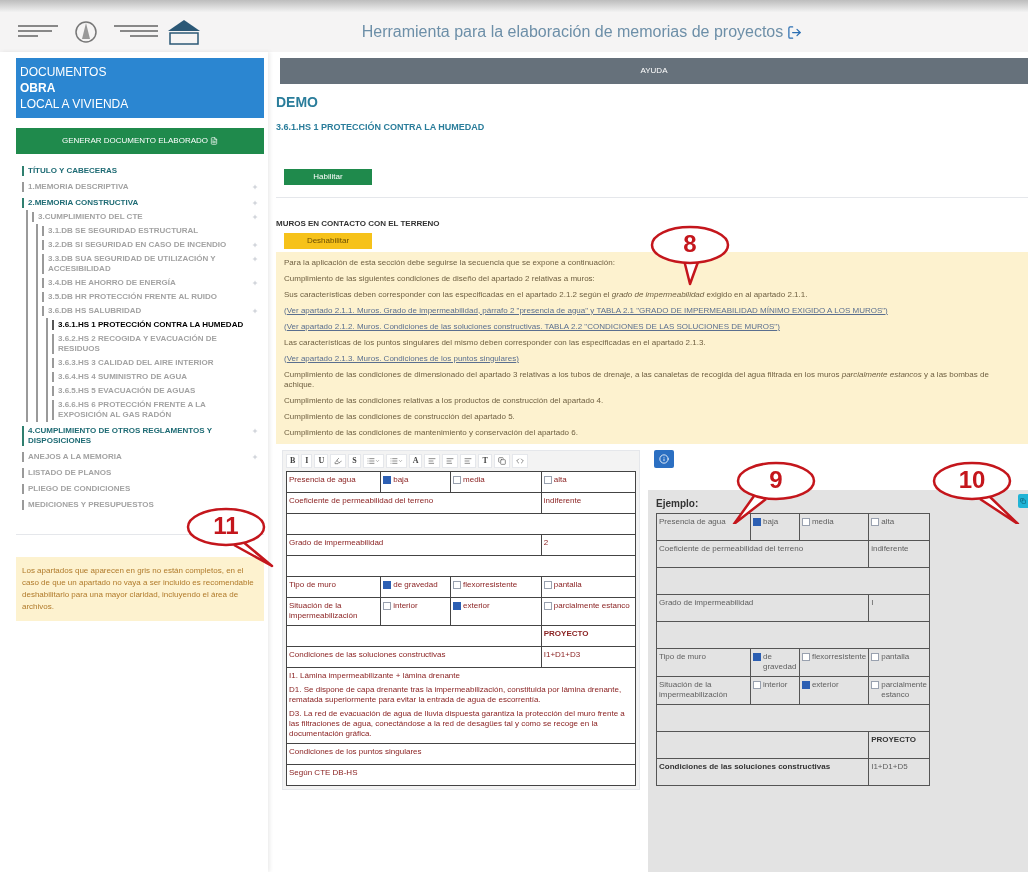 The height and width of the screenshot is (872, 1028). Describe the element at coordinates (450, 262) in the screenshot. I see `instruction-text: Para la aplicación de esta sección debe seguirse la secuencia que se expone a continuación:` at that location.